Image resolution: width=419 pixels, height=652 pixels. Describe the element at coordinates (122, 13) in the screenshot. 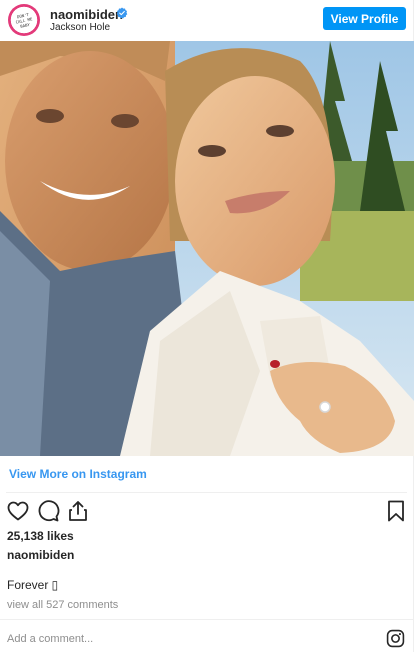

I see `verified-badge-icon` at that location.